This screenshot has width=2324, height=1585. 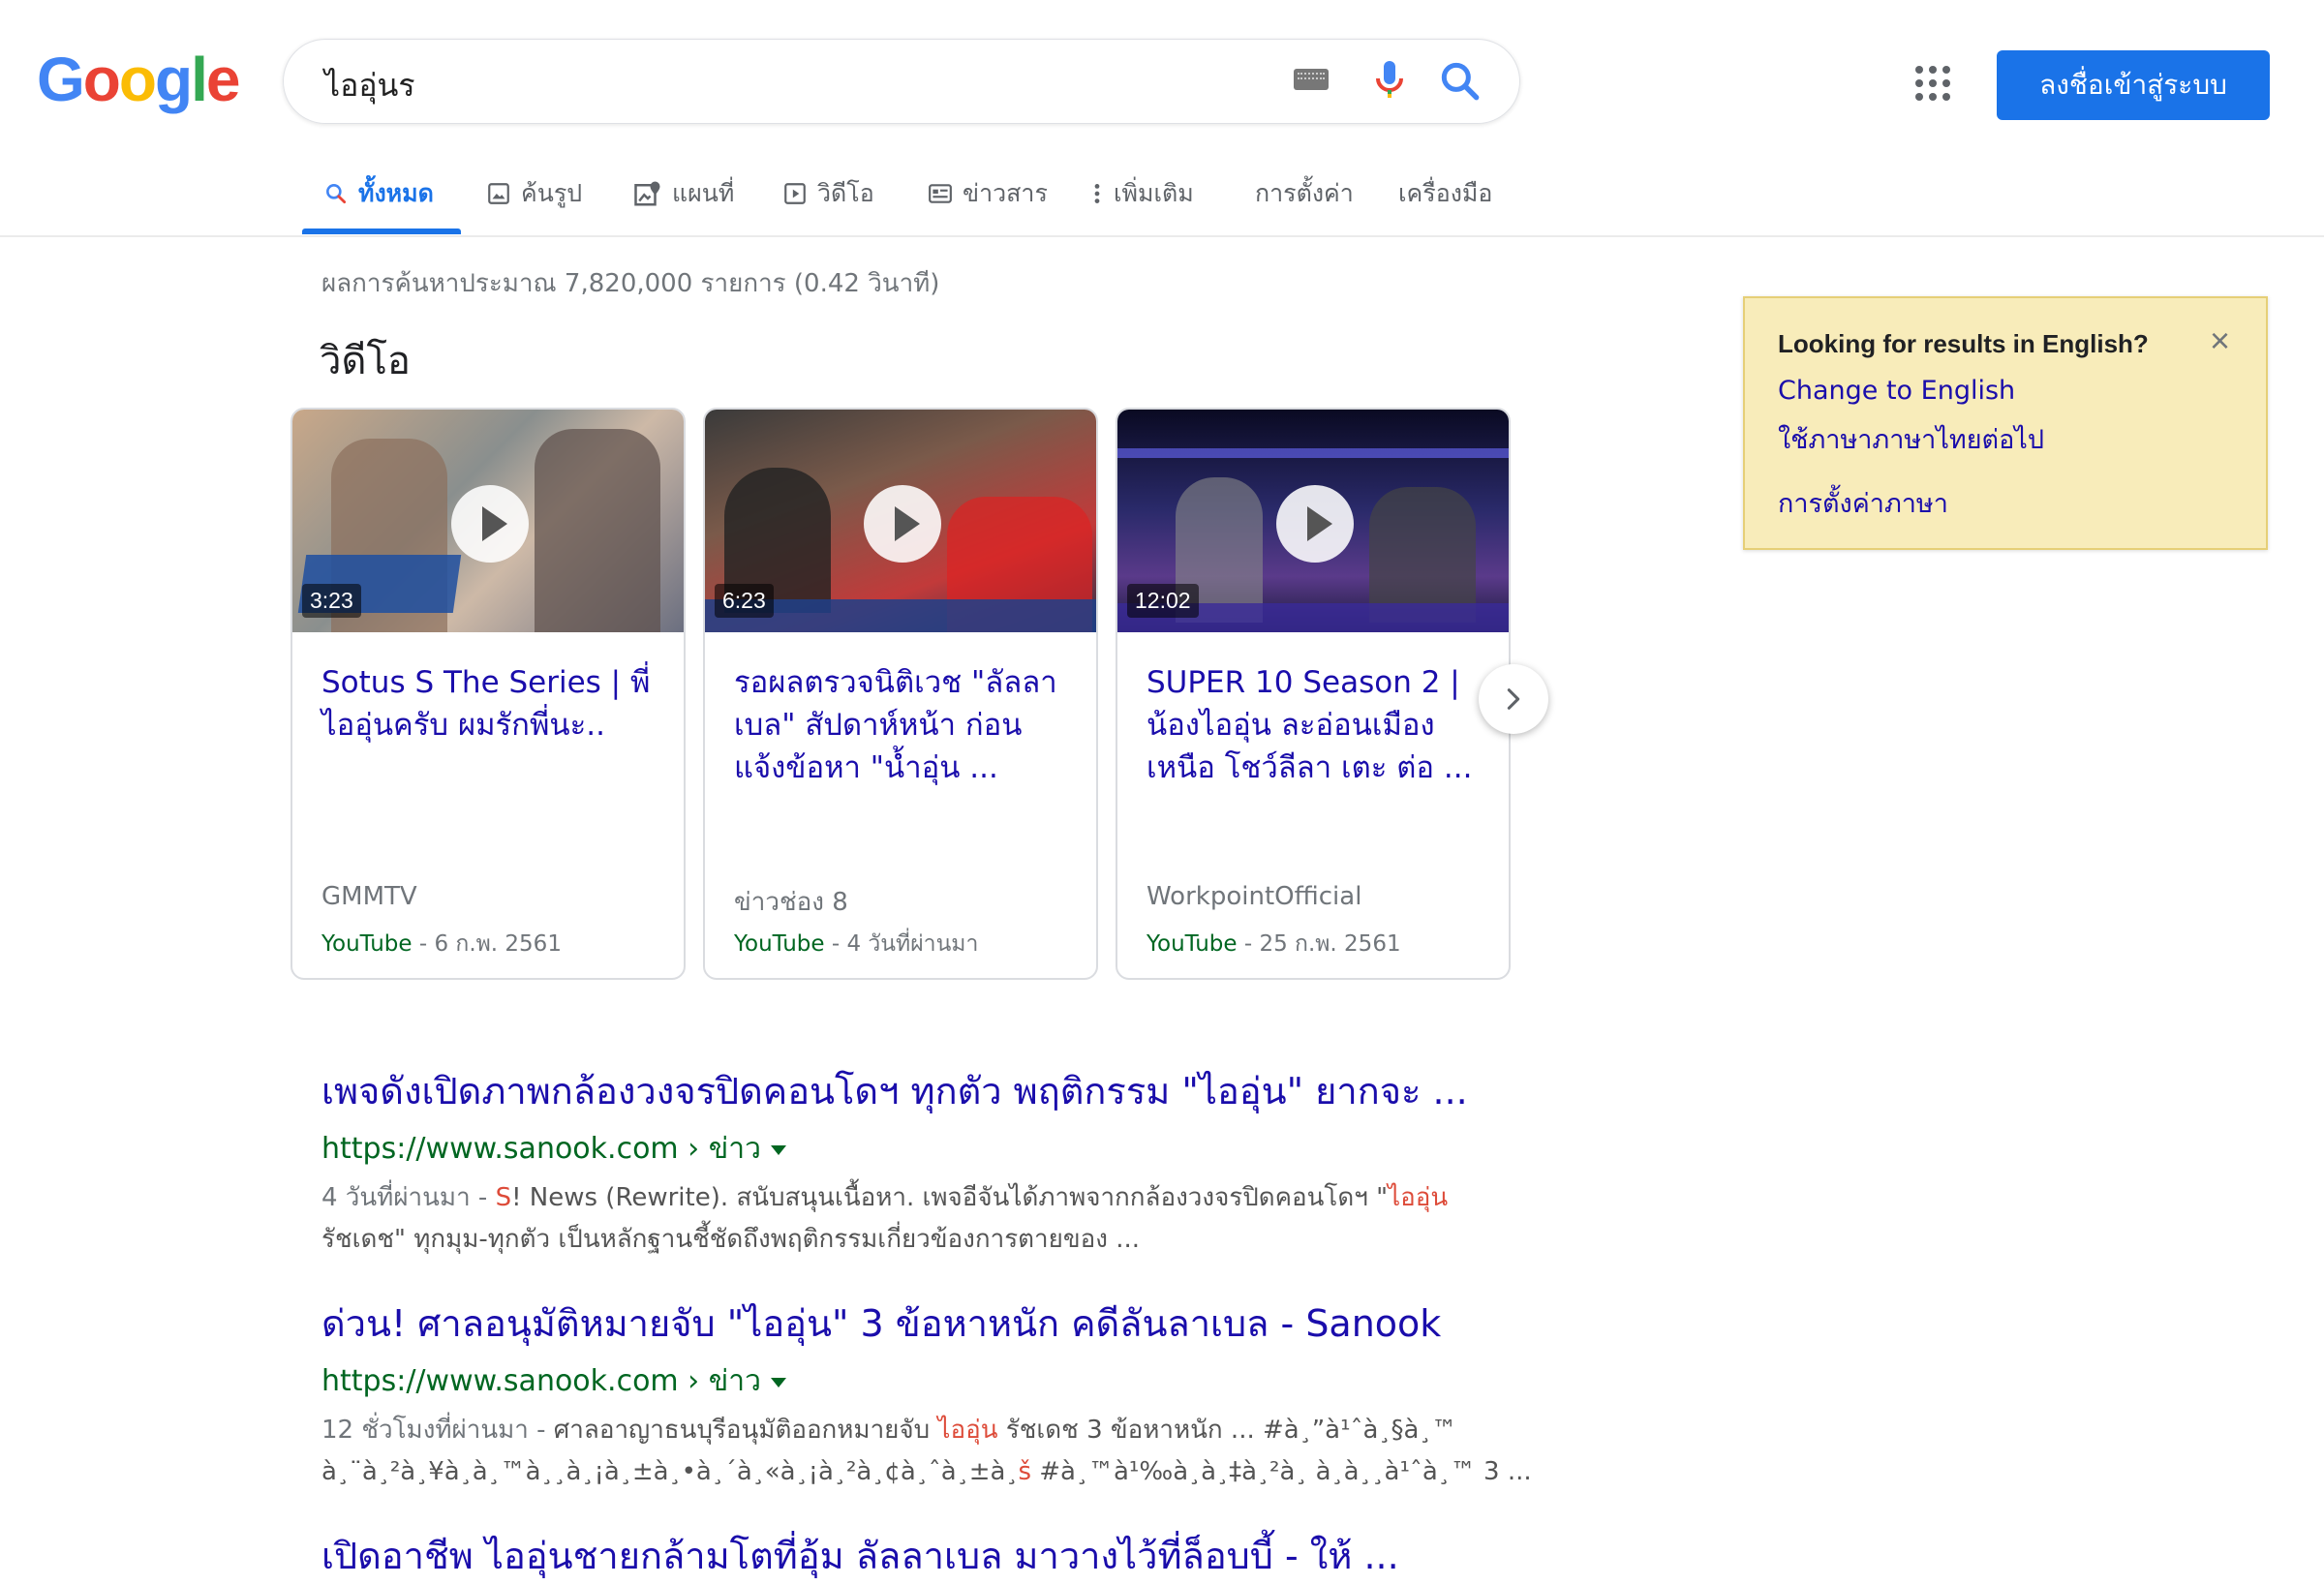 What do you see at coordinates (1162, 236) in the screenshot?
I see `header-divider` at bounding box center [1162, 236].